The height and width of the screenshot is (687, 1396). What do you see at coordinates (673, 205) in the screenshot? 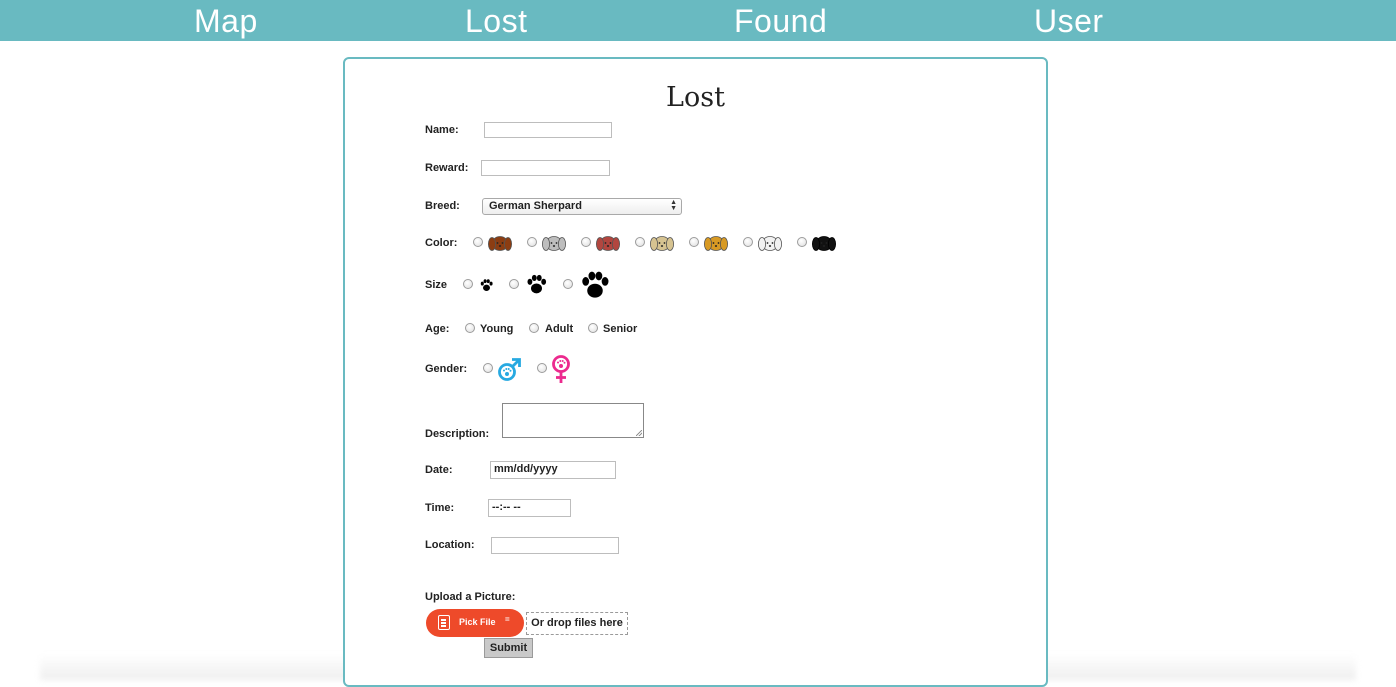
I see `select-arrows-icon: ▲ ▼` at bounding box center [673, 205].